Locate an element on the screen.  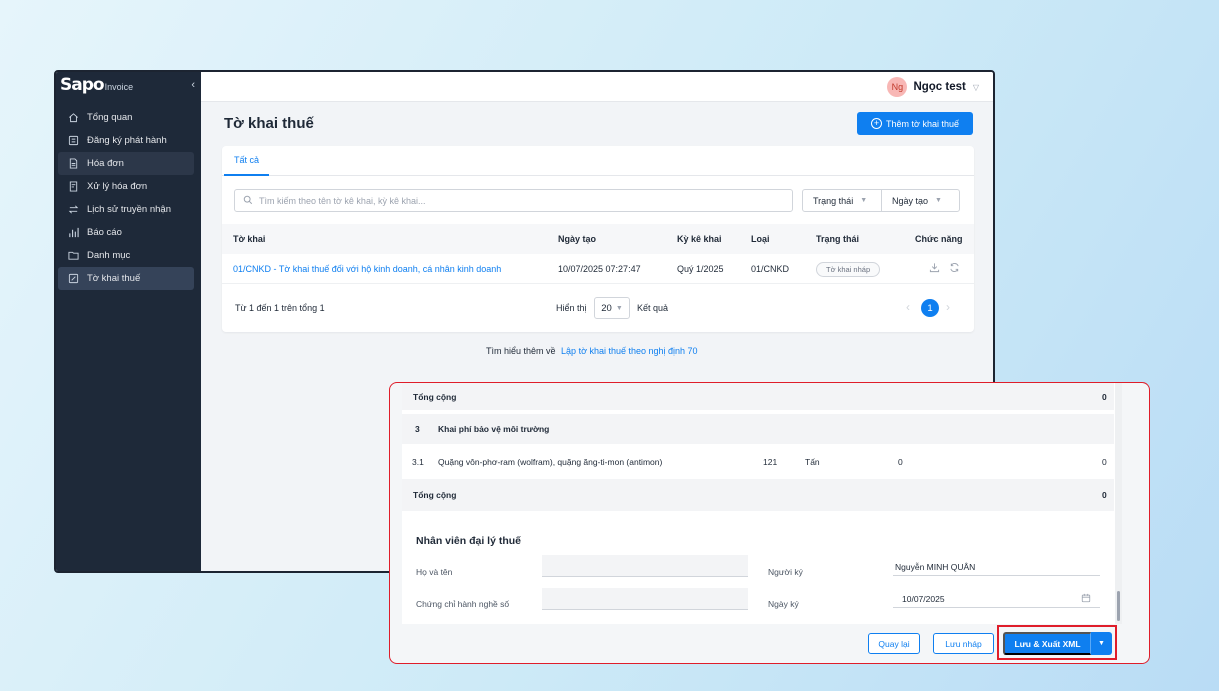
sidebar-item-invoice: Hóa đơn is located at coordinates (126, 163).